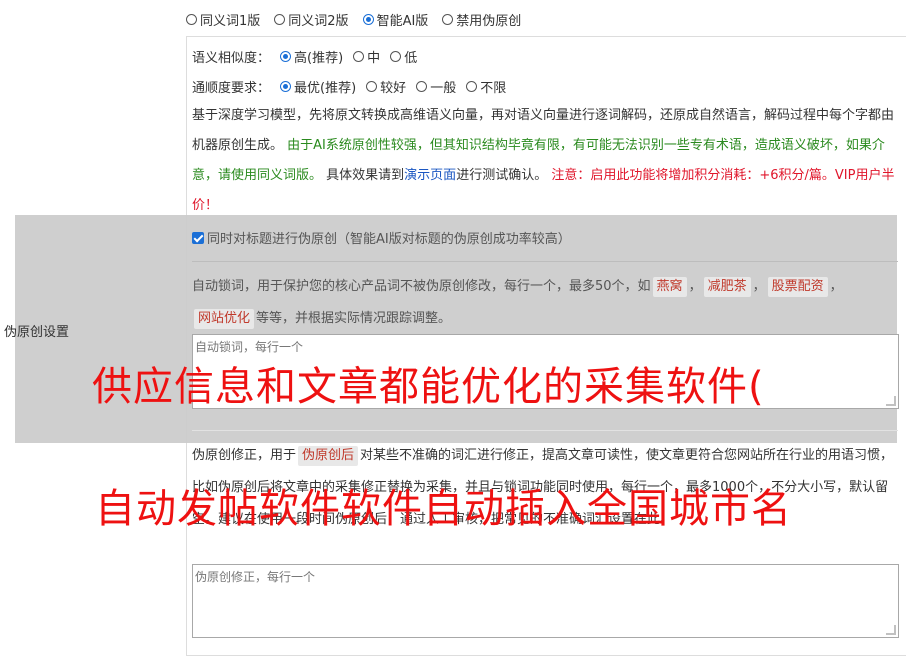  What do you see at coordinates (727, 287) in the screenshot?
I see `example-tag: 减肥茶` at bounding box center [727, 287].